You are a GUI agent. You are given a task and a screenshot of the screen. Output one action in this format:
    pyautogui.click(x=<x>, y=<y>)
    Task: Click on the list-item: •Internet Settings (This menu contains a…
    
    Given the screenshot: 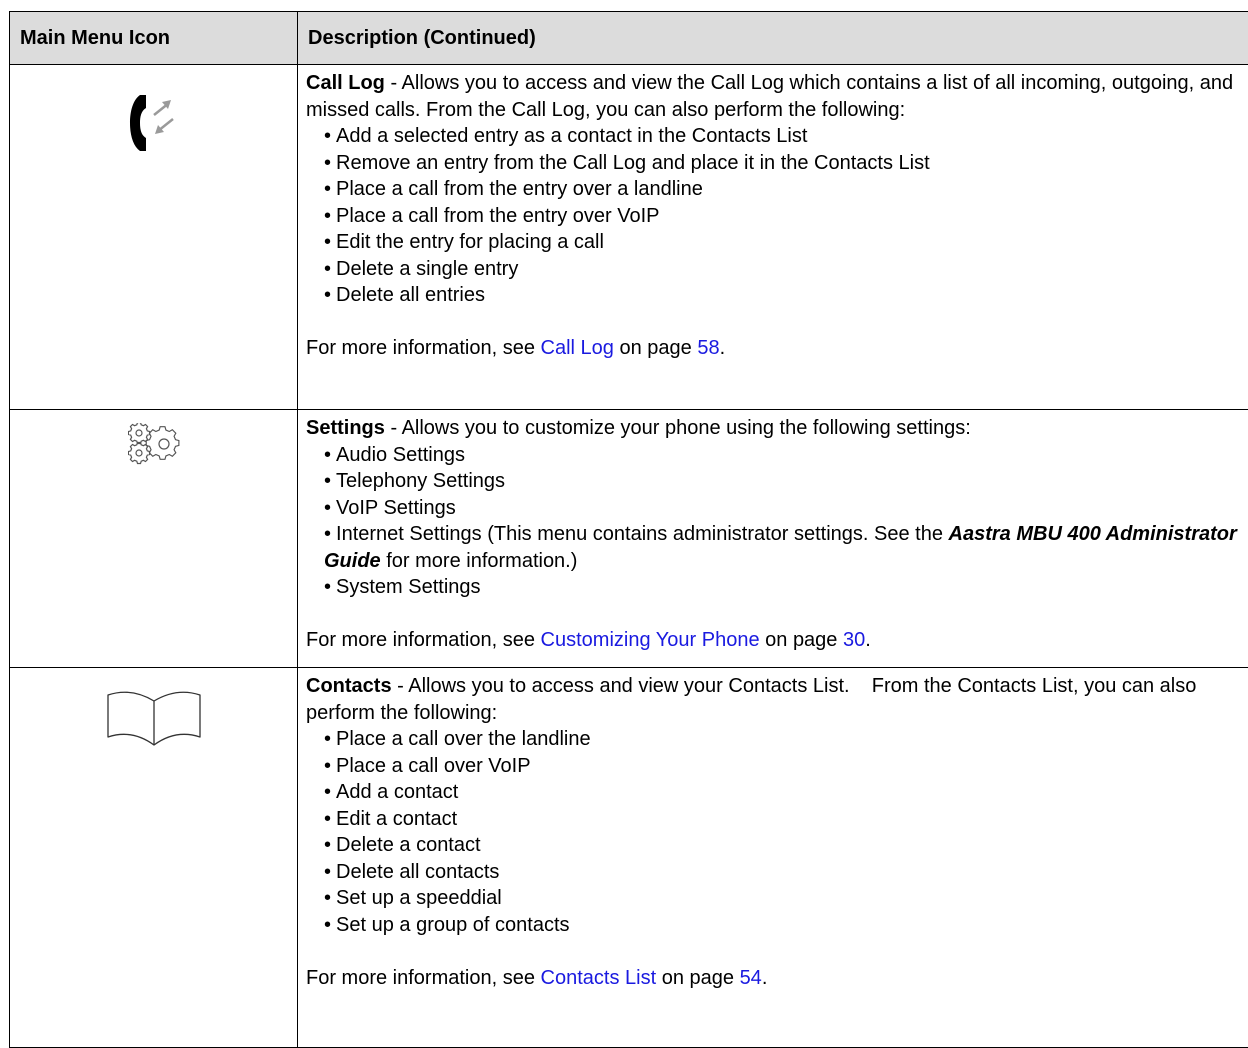 What is the action you would take?
    pyautogui.click(x=785, y=547)
    